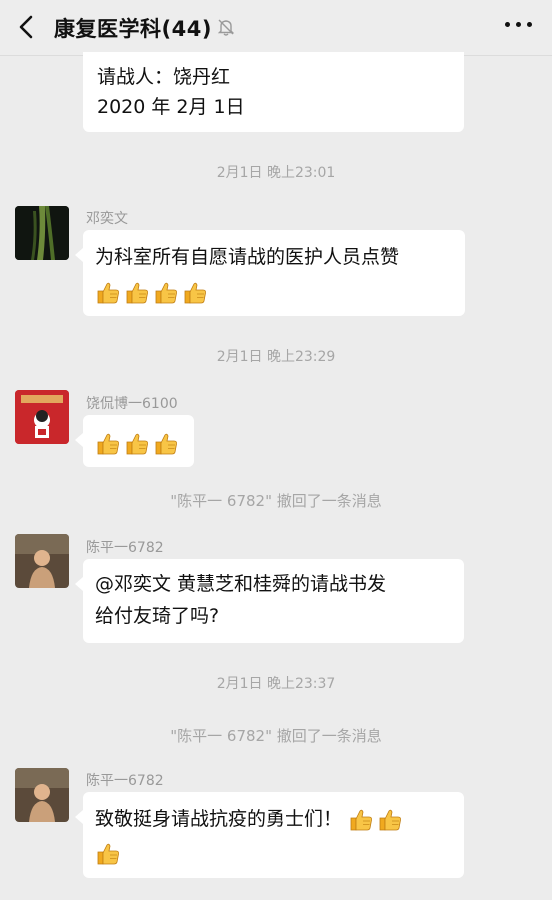 The width and height of the screenshot is (552, 900). I want to click on message-bubble: 为科室所有自愿请战的医护人员点赞, so click(270, 273).